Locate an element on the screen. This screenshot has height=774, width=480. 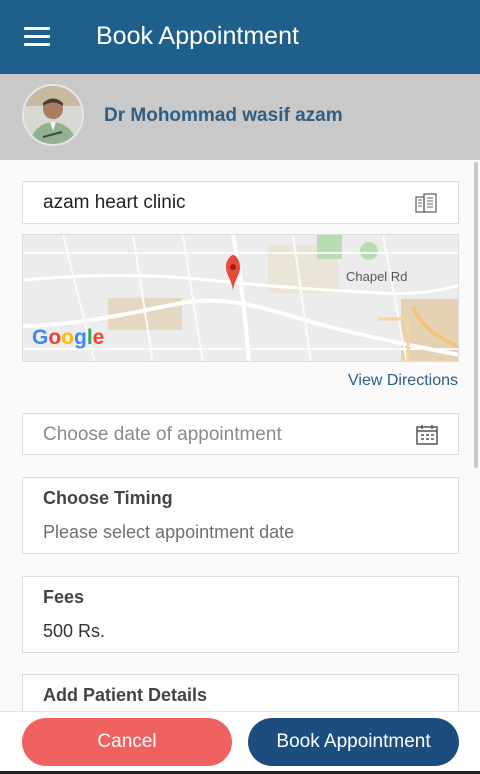
hamburger-menu-icon is located at coordinates (37, 37).